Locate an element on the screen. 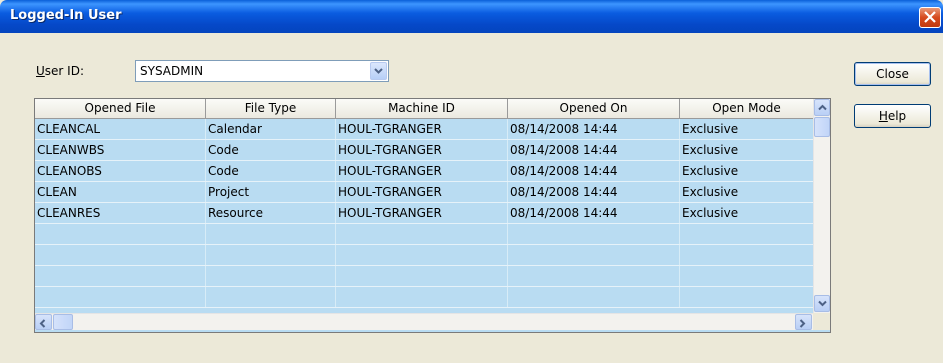 The width and height of the screenshot is (943, 363). chevron-right-icon is located at coordinates (802, 323).